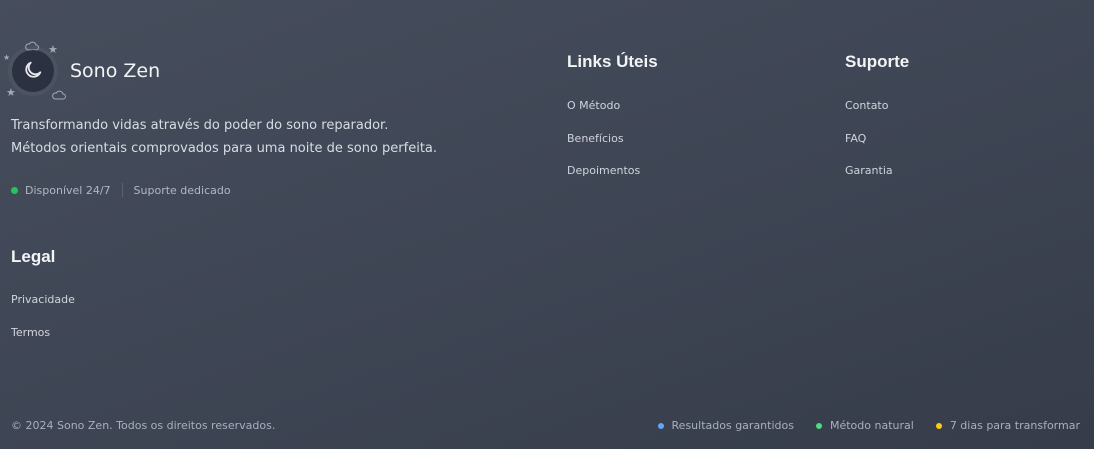  I want to click on link-garantia: Garantia, so click(869, 180).